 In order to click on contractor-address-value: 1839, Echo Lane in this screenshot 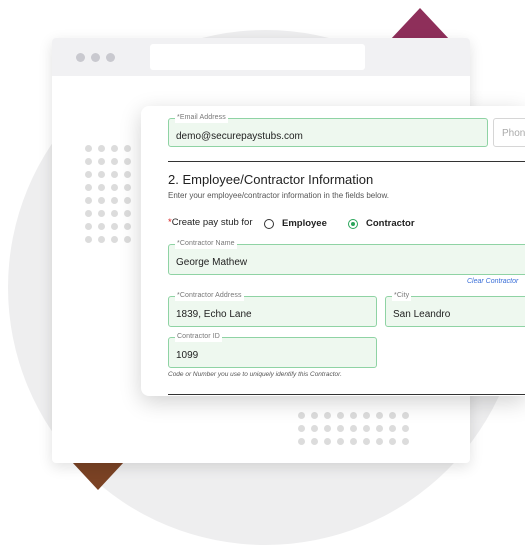, I will do `click(214, 314)`.